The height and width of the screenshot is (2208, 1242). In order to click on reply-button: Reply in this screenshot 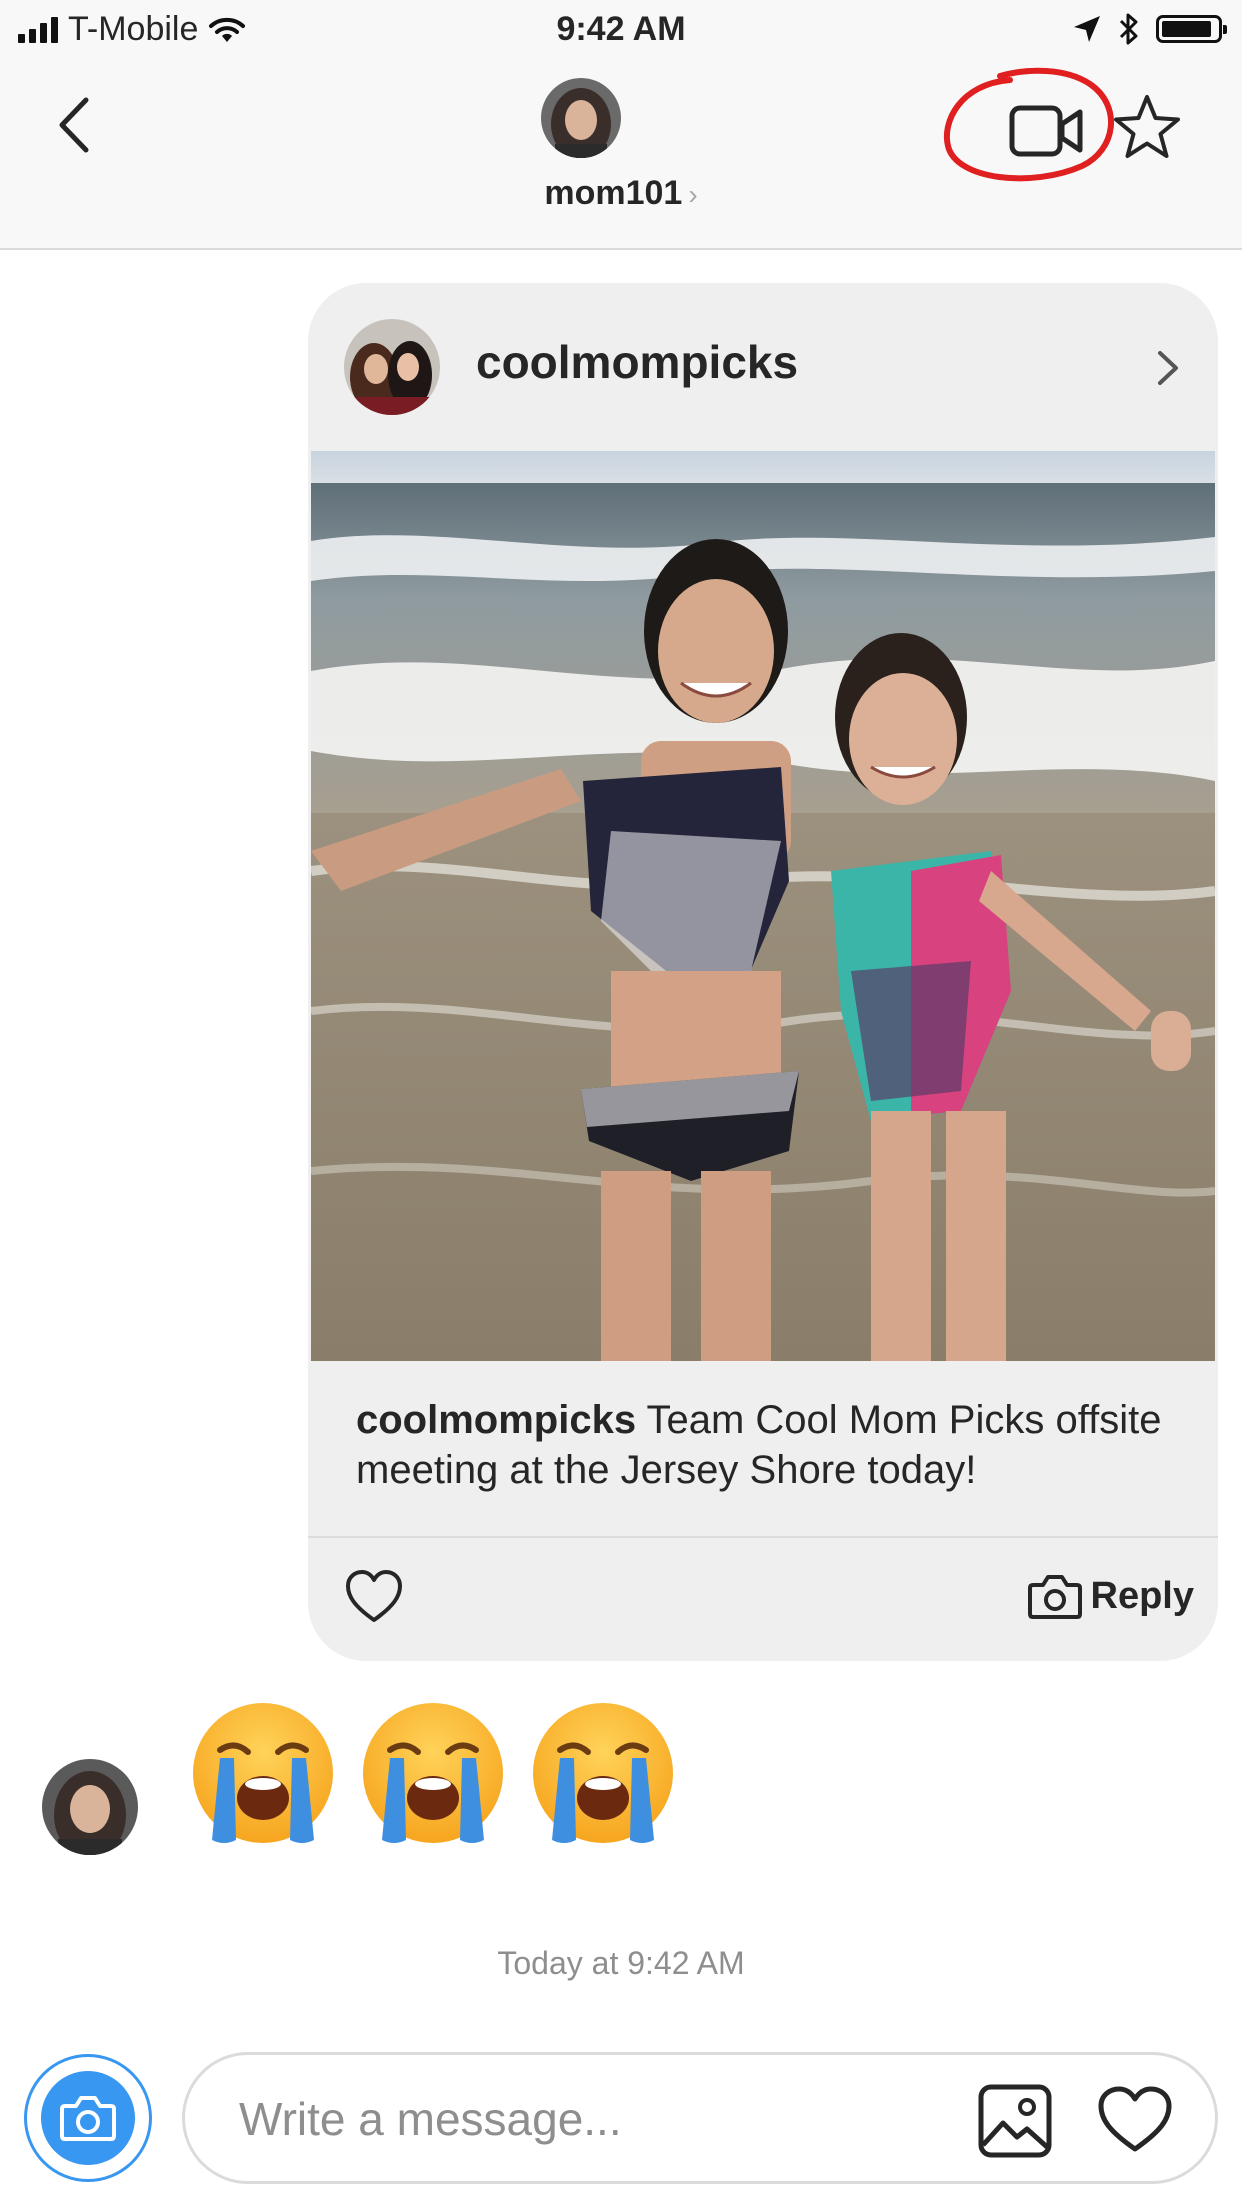, I will do `click(1110, 1596)`.